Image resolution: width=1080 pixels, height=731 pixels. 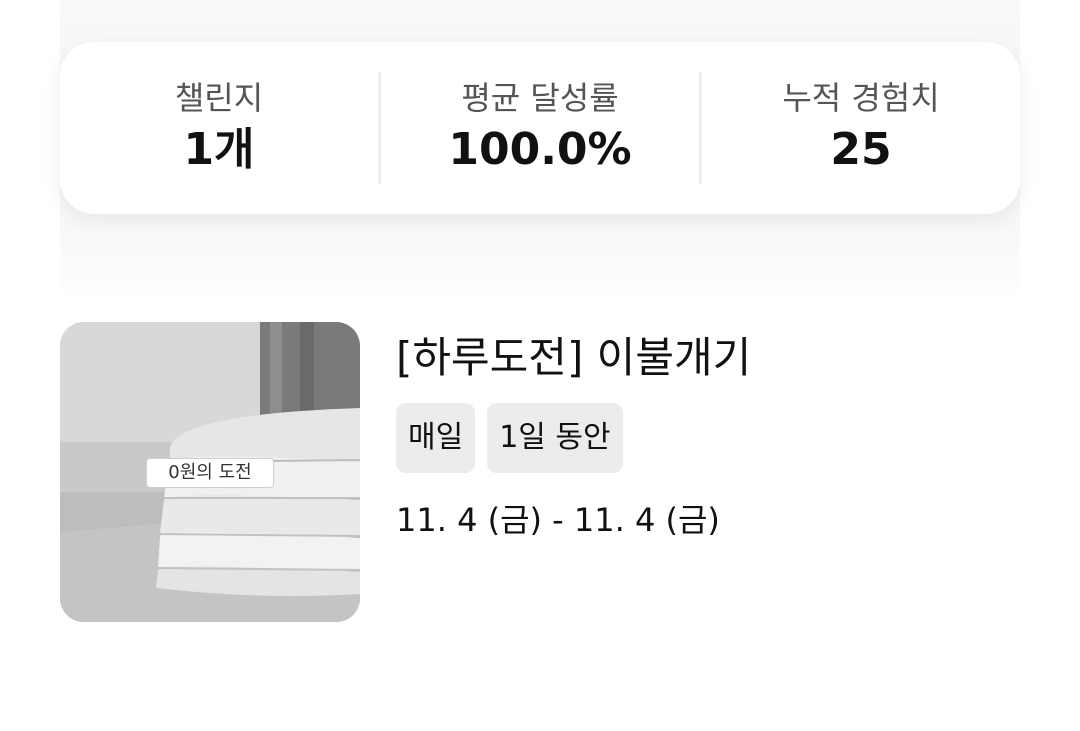 I want to click on stat-total-xp-value: 25, so click(x=861, y=149).